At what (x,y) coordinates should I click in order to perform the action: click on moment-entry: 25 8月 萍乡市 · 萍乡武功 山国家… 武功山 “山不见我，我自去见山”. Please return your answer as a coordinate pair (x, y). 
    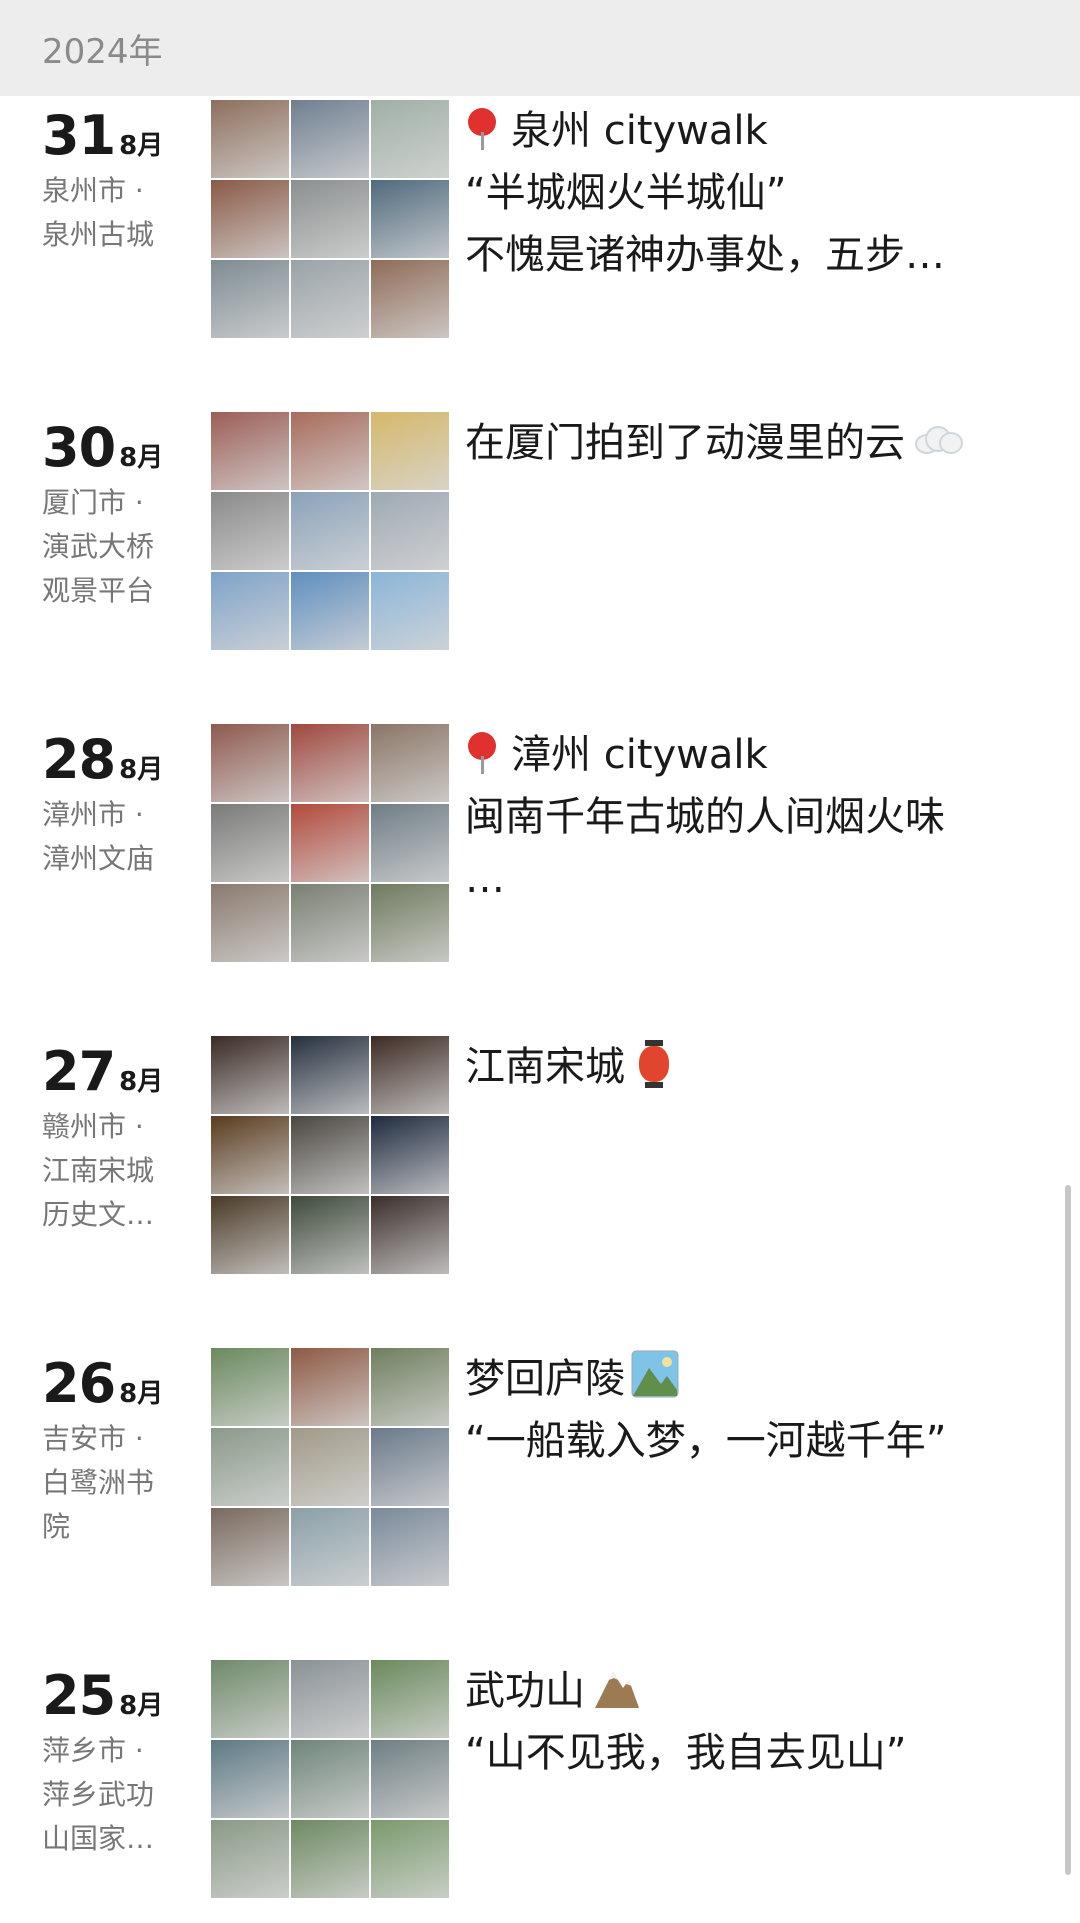
    Looking at the image, I should click on (540, 1780).